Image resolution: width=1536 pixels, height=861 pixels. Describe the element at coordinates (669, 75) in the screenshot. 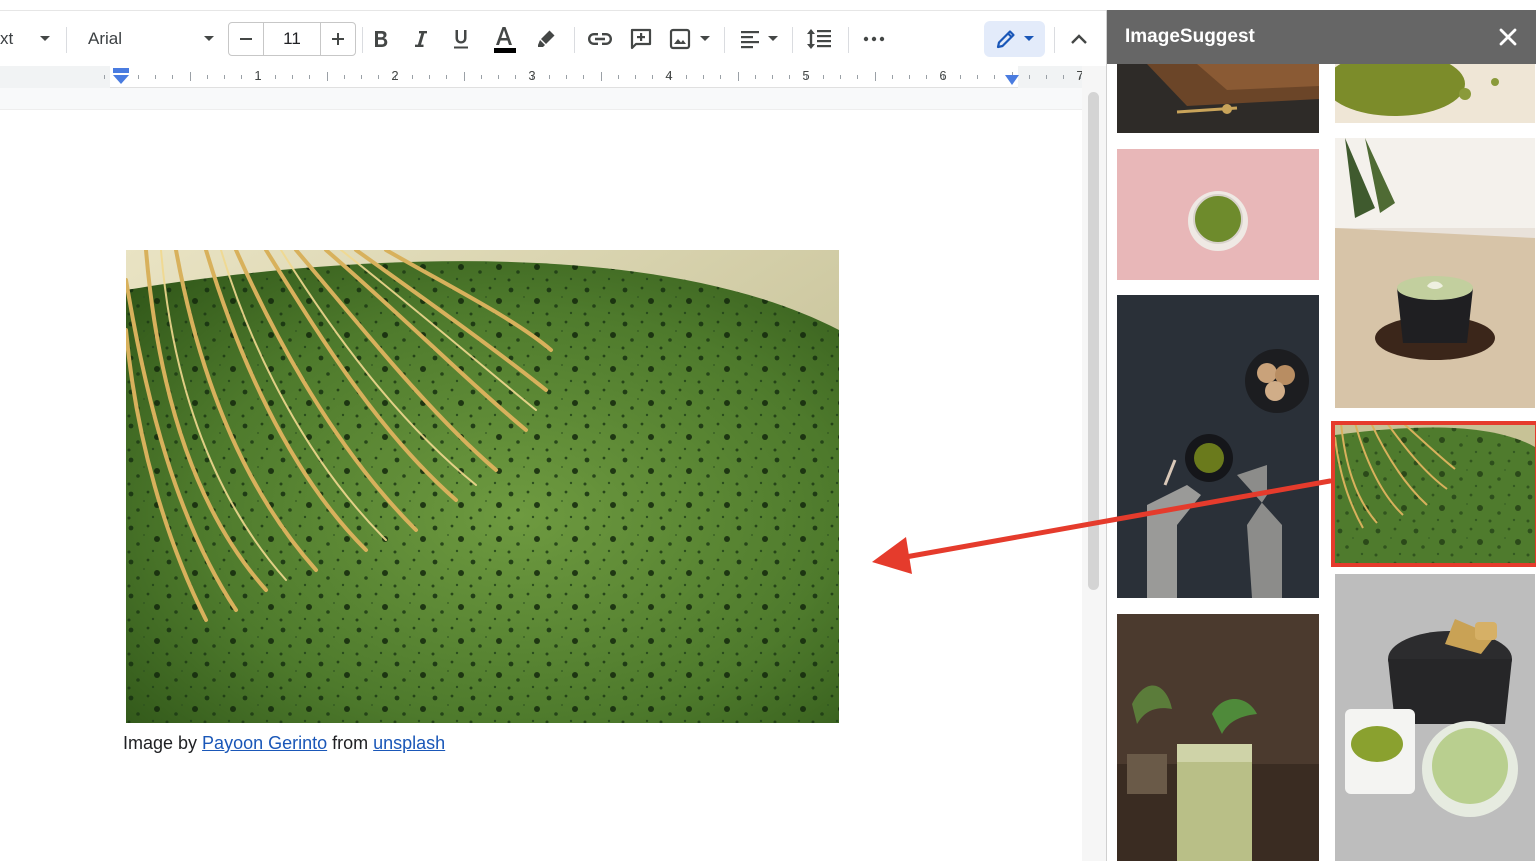

I see `ruler-number: 4` at that location.